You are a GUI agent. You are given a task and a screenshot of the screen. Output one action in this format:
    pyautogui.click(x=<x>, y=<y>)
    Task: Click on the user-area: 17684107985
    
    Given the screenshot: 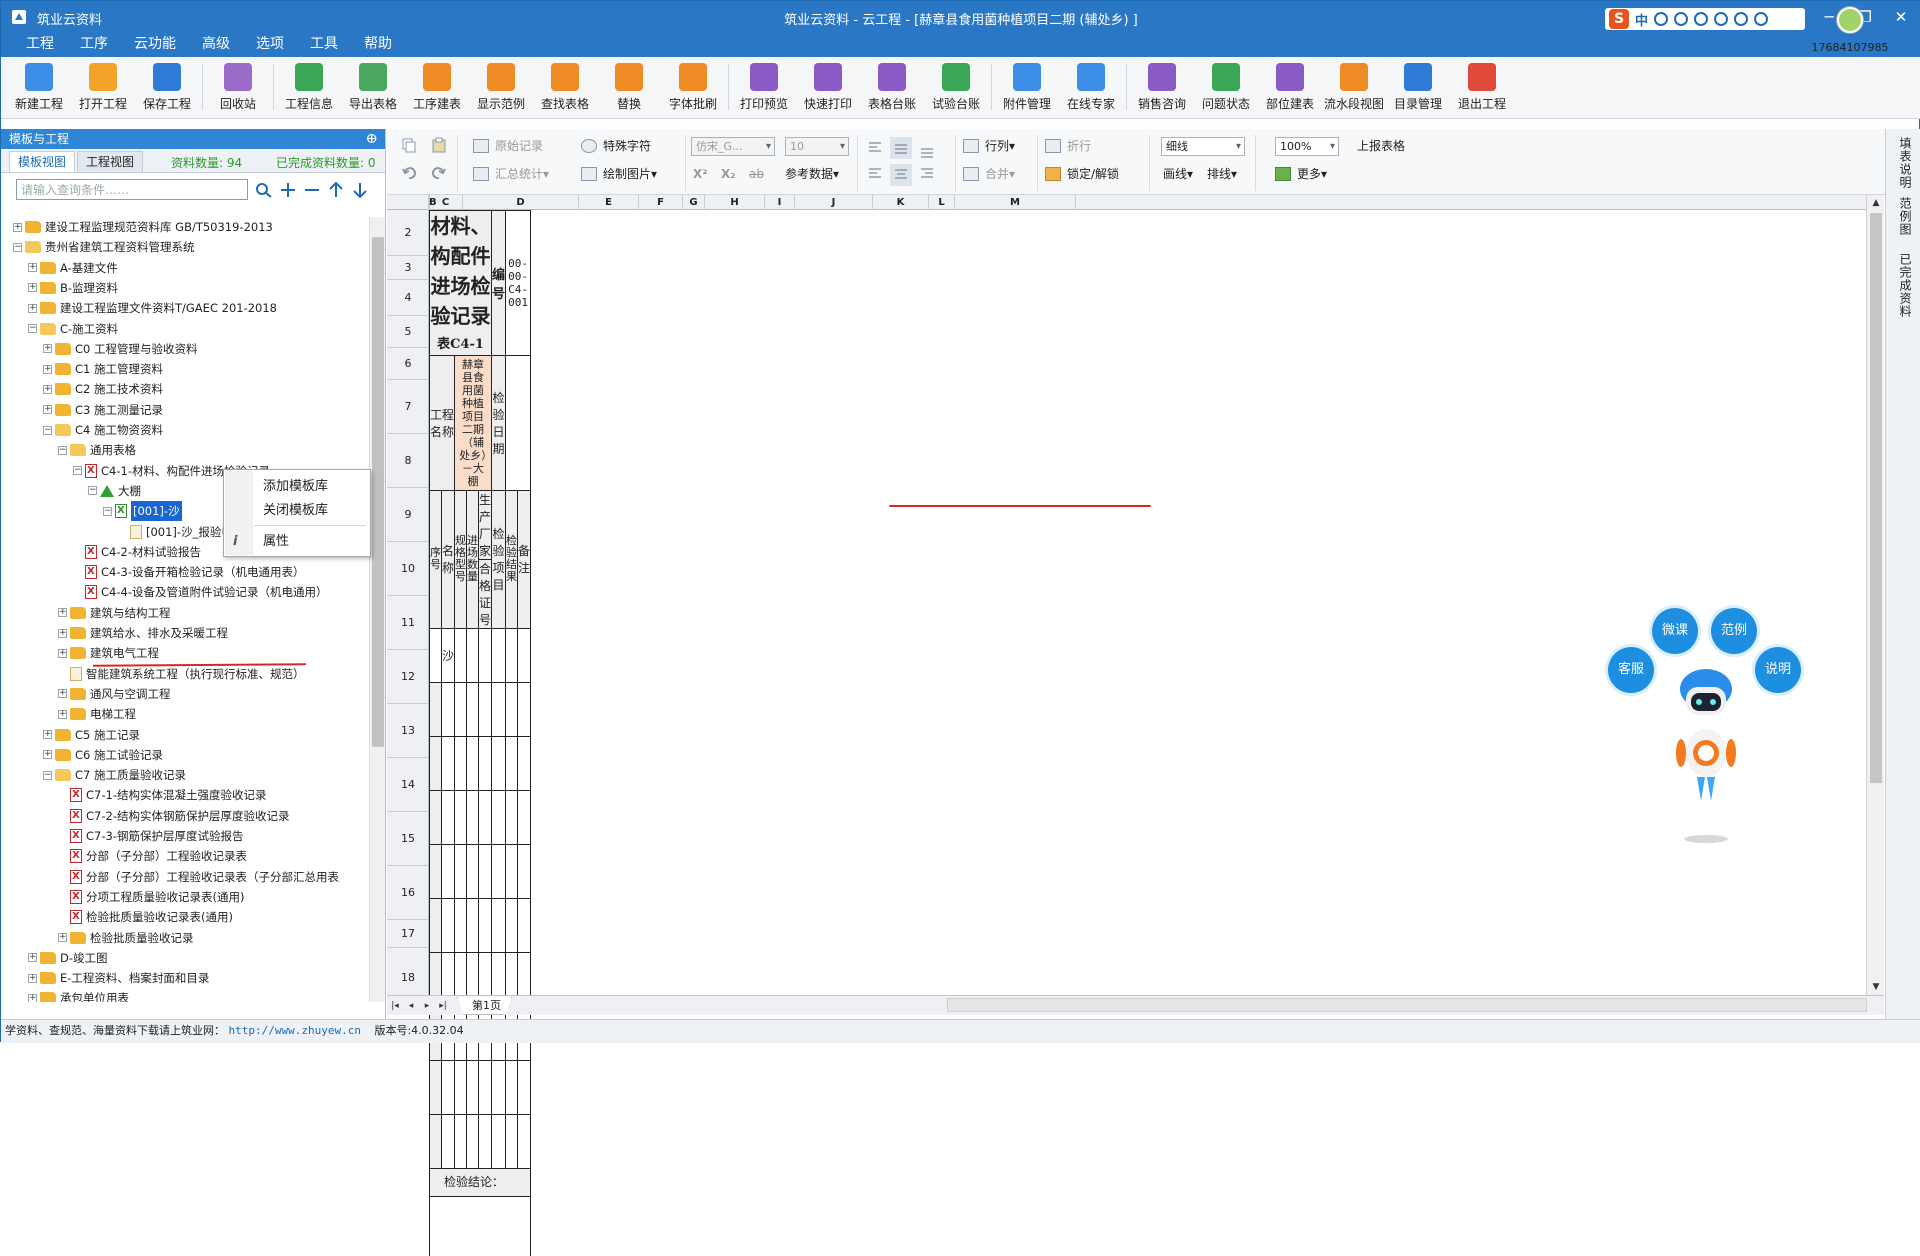 What is the action you would take?
    pyautogui.click(x=1850, y=30)
    